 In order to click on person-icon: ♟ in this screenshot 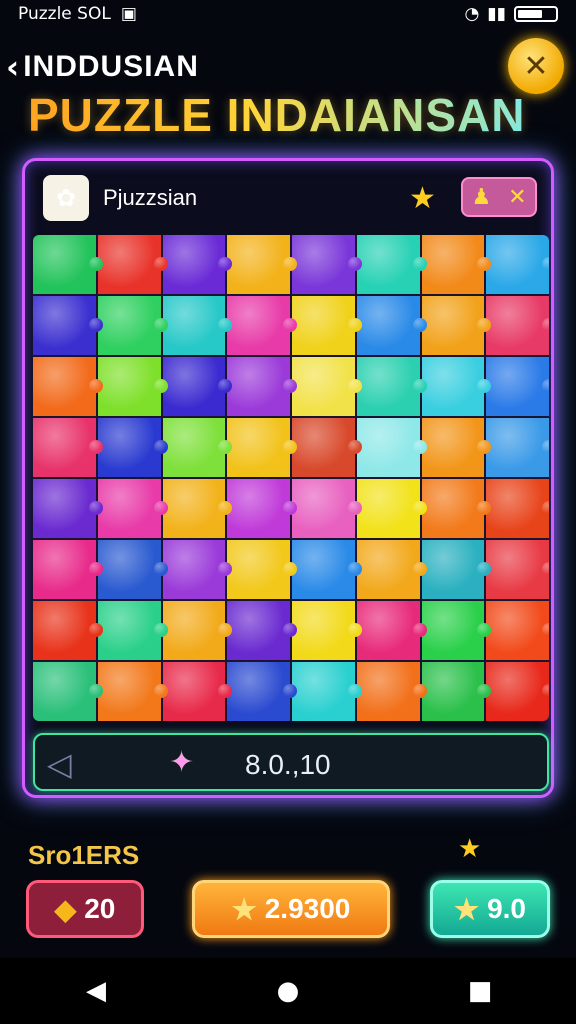, I will do `click(481, 197)`.